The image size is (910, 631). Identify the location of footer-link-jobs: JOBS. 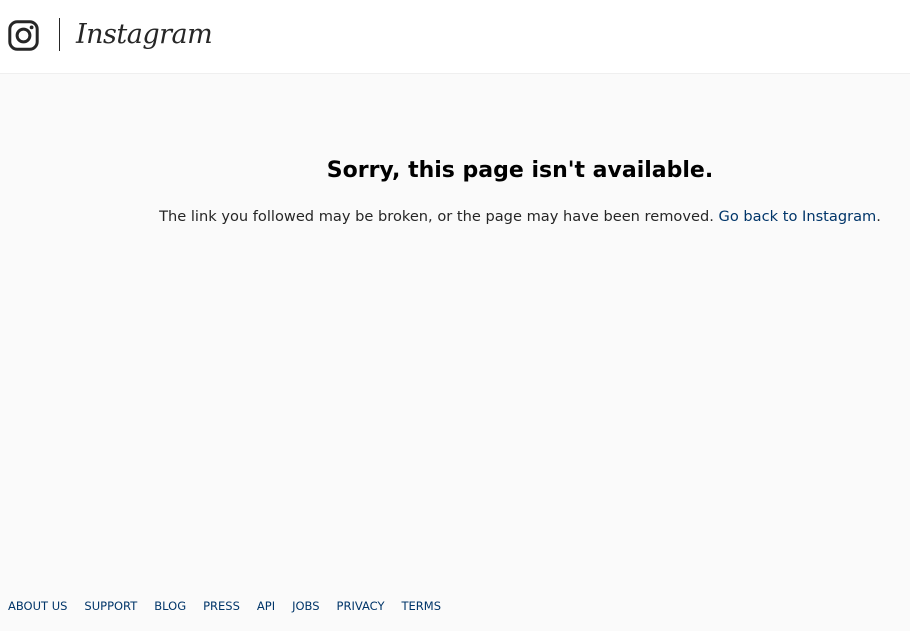
(305, 606).